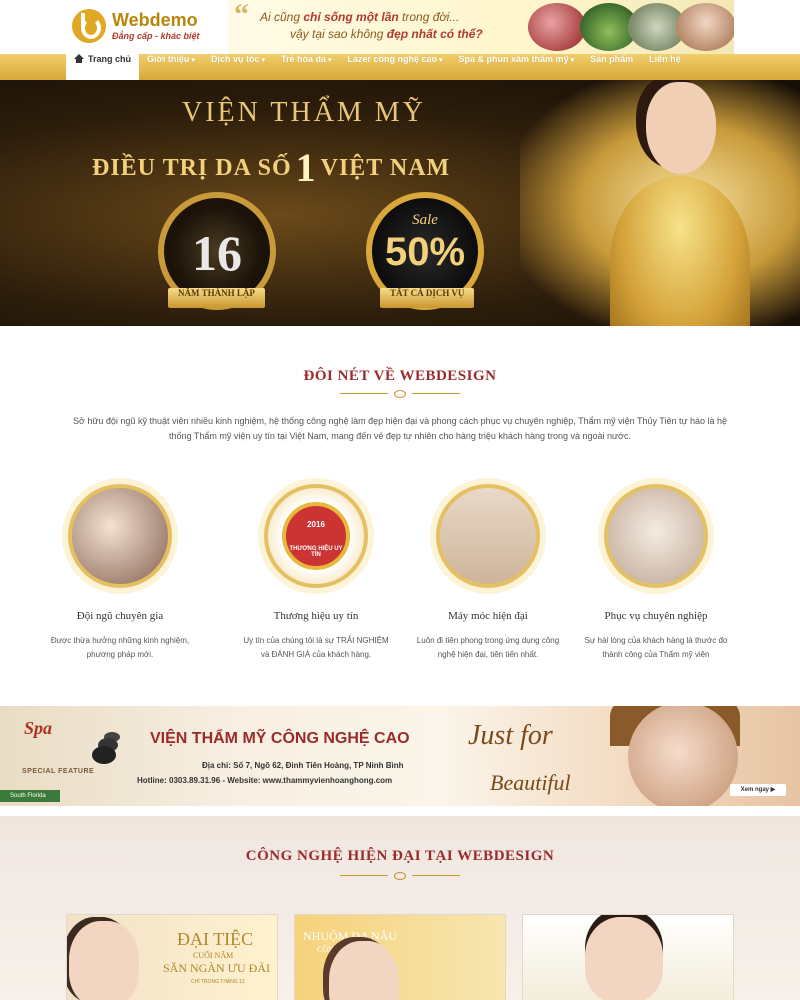  I want to click on nav-item-label: Trang chủ, so click(110, 59).